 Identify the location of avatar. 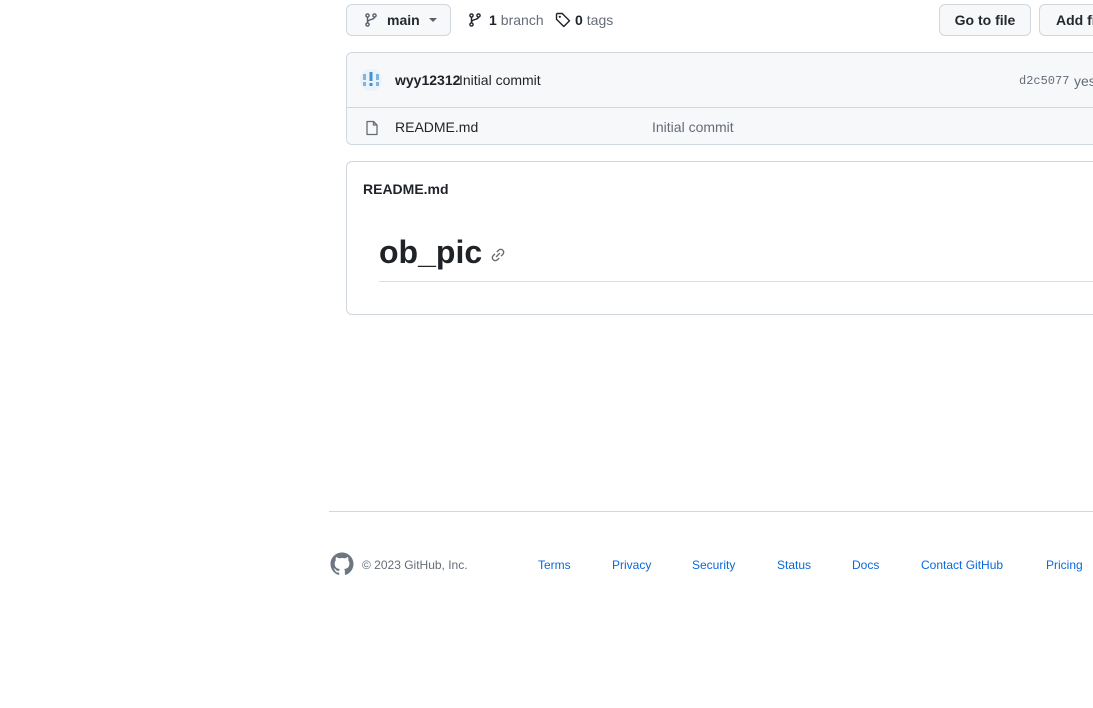
(371, 80).